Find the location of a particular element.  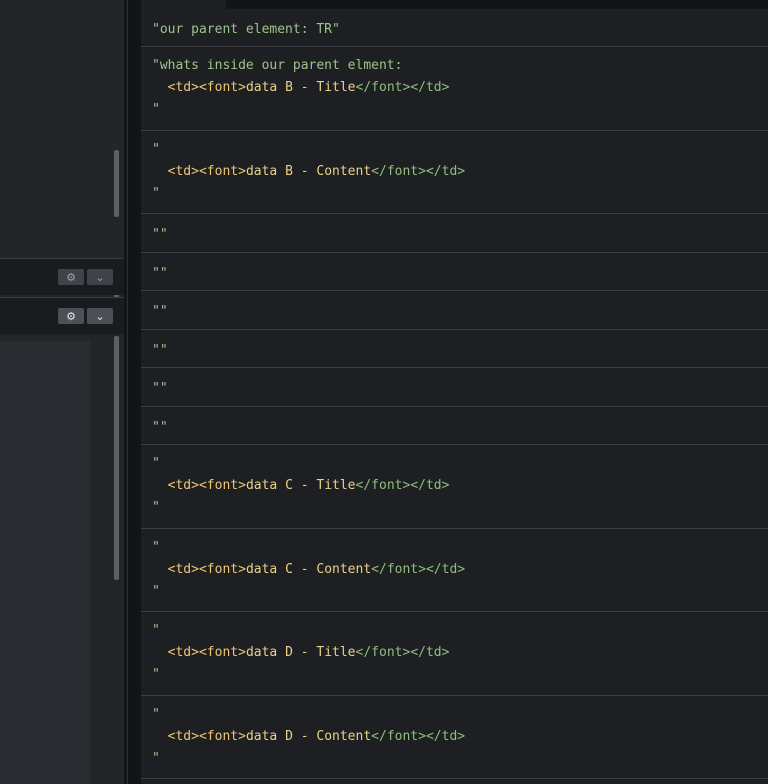

left-lower-scrollbar is located at coordinates (116, 458).